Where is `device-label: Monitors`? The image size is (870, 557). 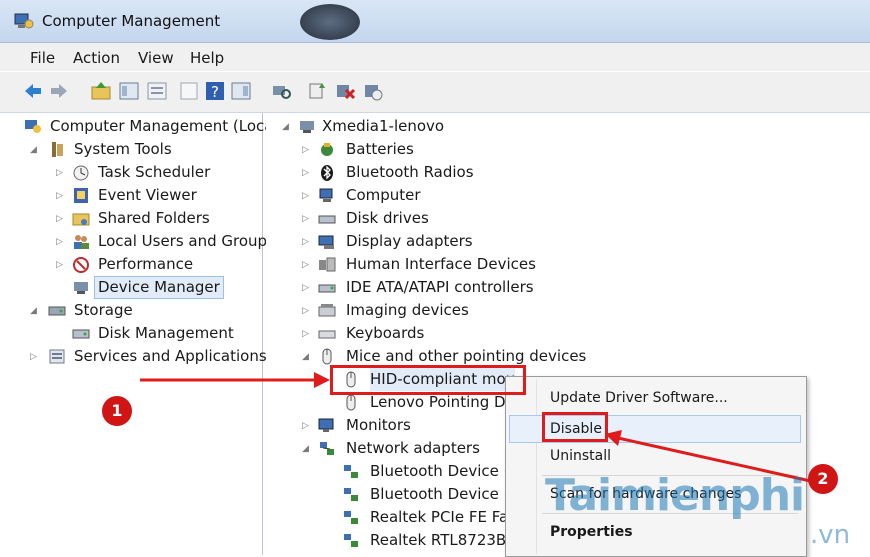 device-label: Monitors is located at coordinates (378, 425).